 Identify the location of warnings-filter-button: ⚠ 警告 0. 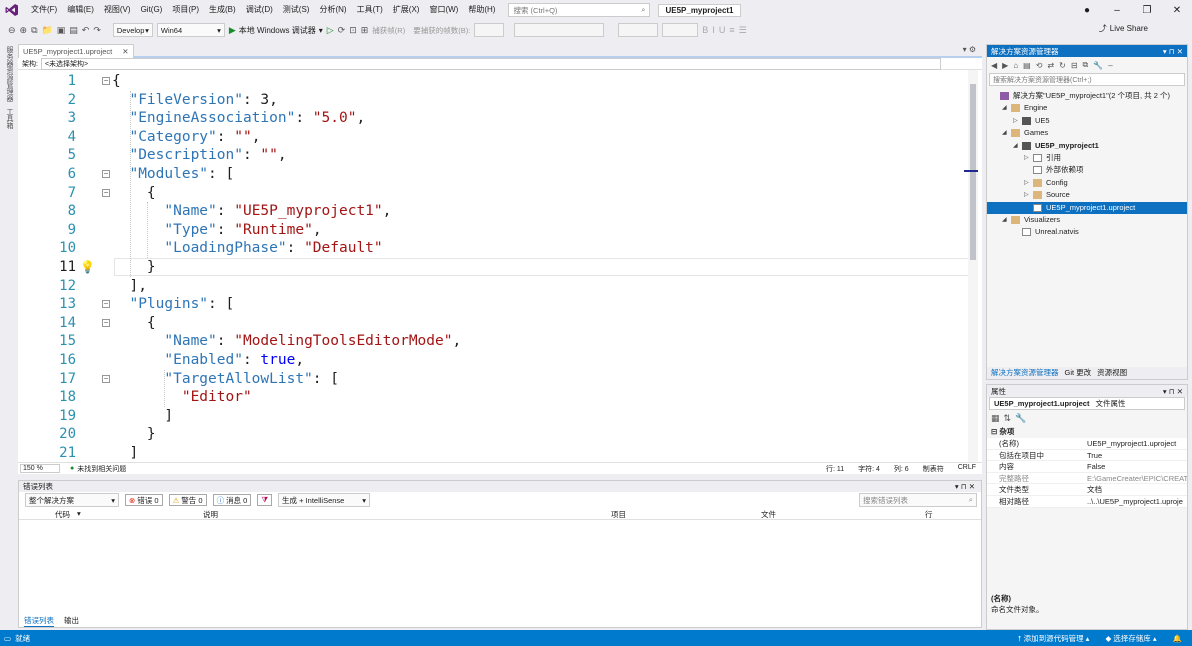
(187, 500).